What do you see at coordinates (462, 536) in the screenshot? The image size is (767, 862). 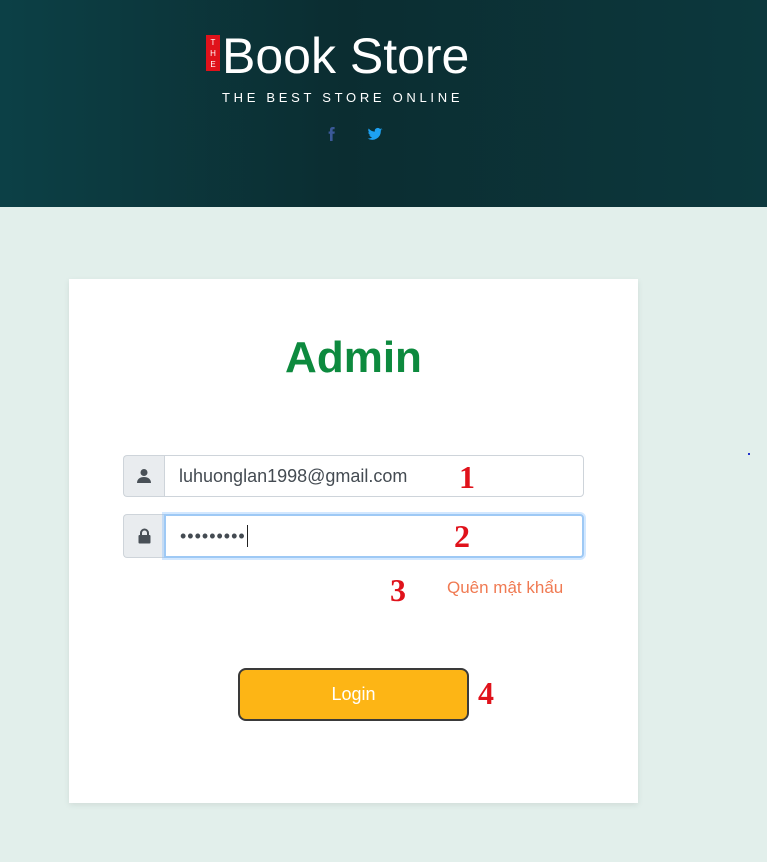 I see `annotation-2: 2` at bounding box center [462, 536].